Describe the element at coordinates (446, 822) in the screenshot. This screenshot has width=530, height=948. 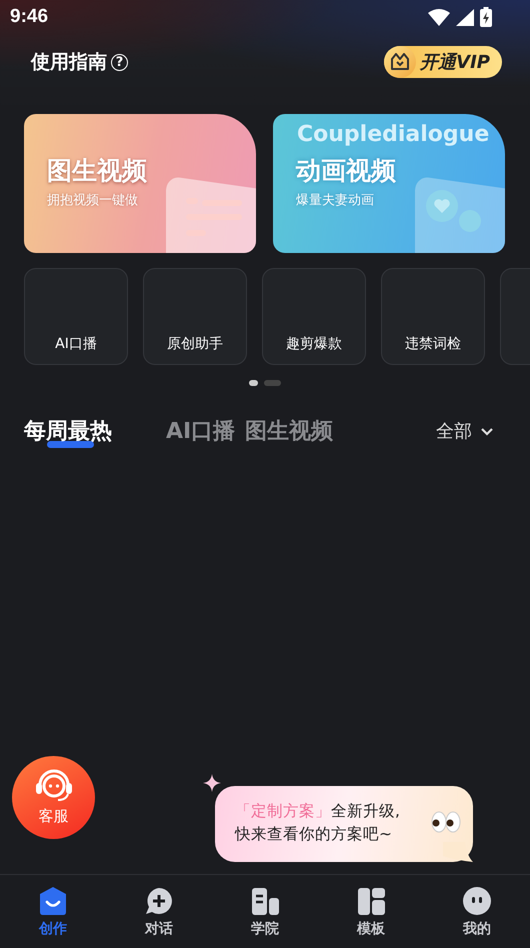
I see `eyes-icon` at that location.